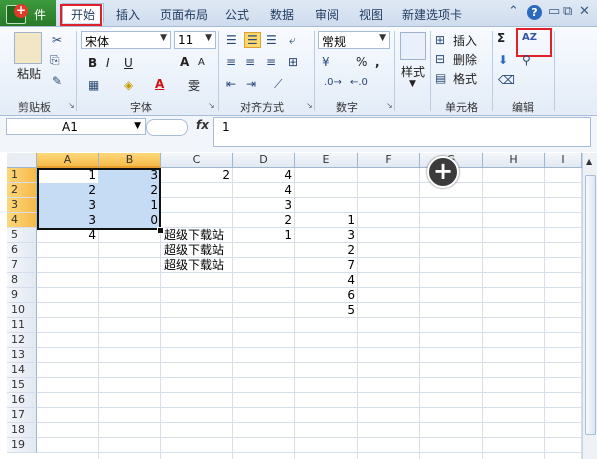  What do you see at coordinates (55, 60) in the screenshot?
I see `copy-icon: ⎘` at bounding box center [55, 60].